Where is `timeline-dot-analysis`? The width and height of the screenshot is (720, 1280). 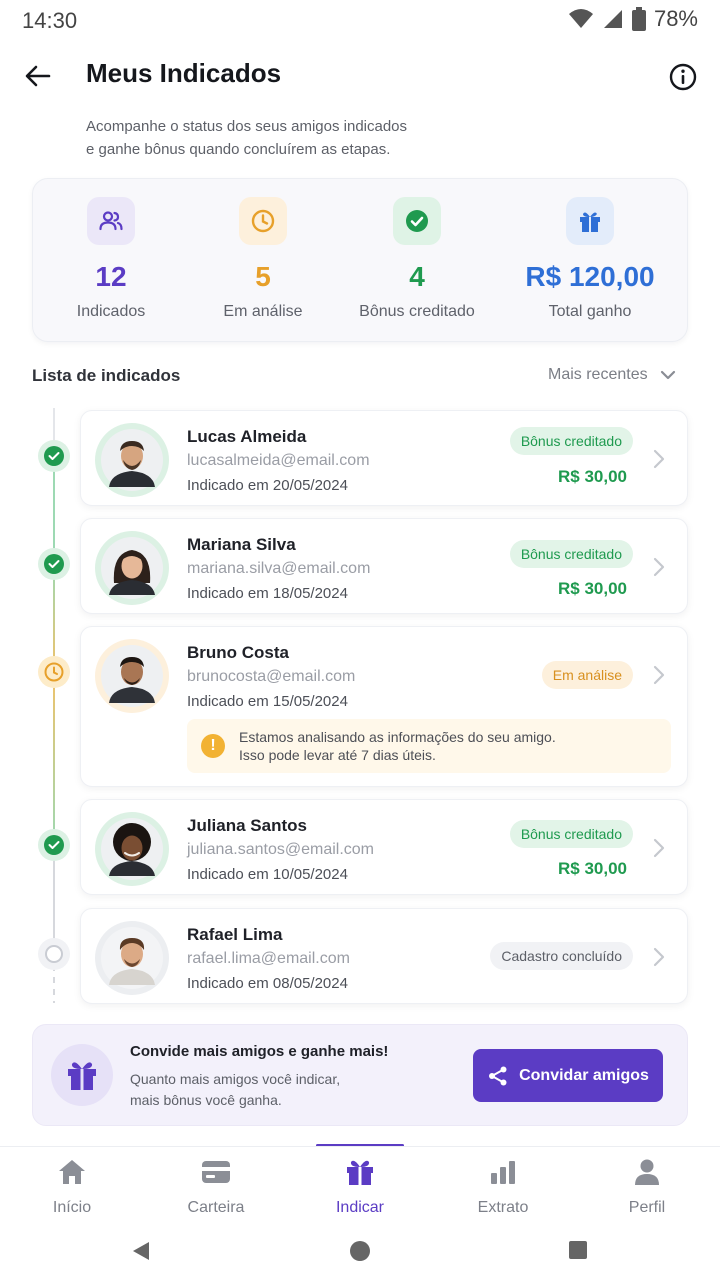 timeline-dot-analysis is located at coordinates (54, 672).